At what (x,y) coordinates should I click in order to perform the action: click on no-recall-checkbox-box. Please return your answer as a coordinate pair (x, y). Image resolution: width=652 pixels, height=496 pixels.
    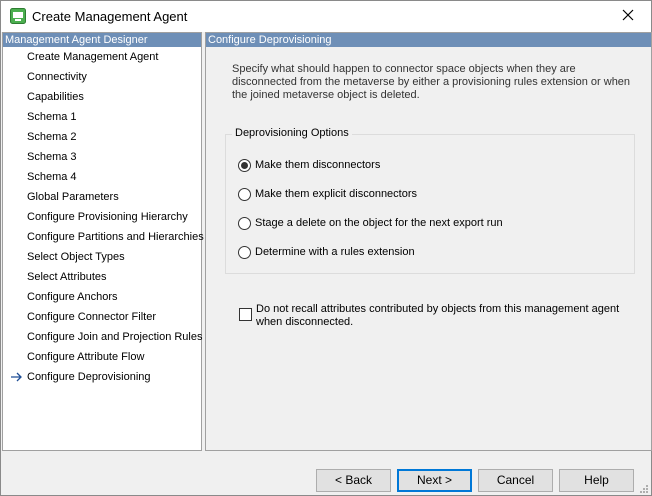
    Looking at the image, I should click on (245, 314).